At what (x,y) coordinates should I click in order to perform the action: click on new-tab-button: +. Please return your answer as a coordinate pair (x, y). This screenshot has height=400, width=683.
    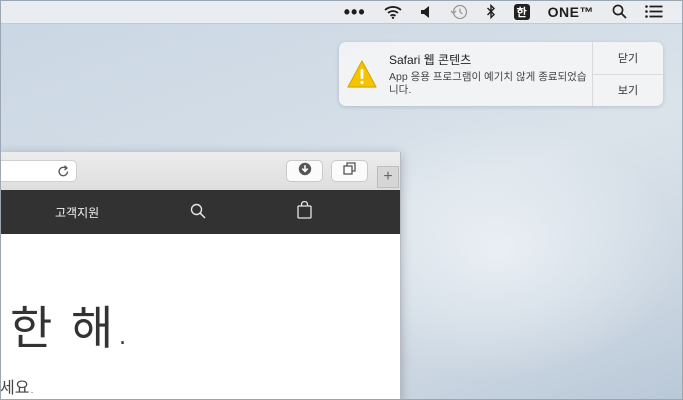
    Looking at the image, I should click on (388, 177).